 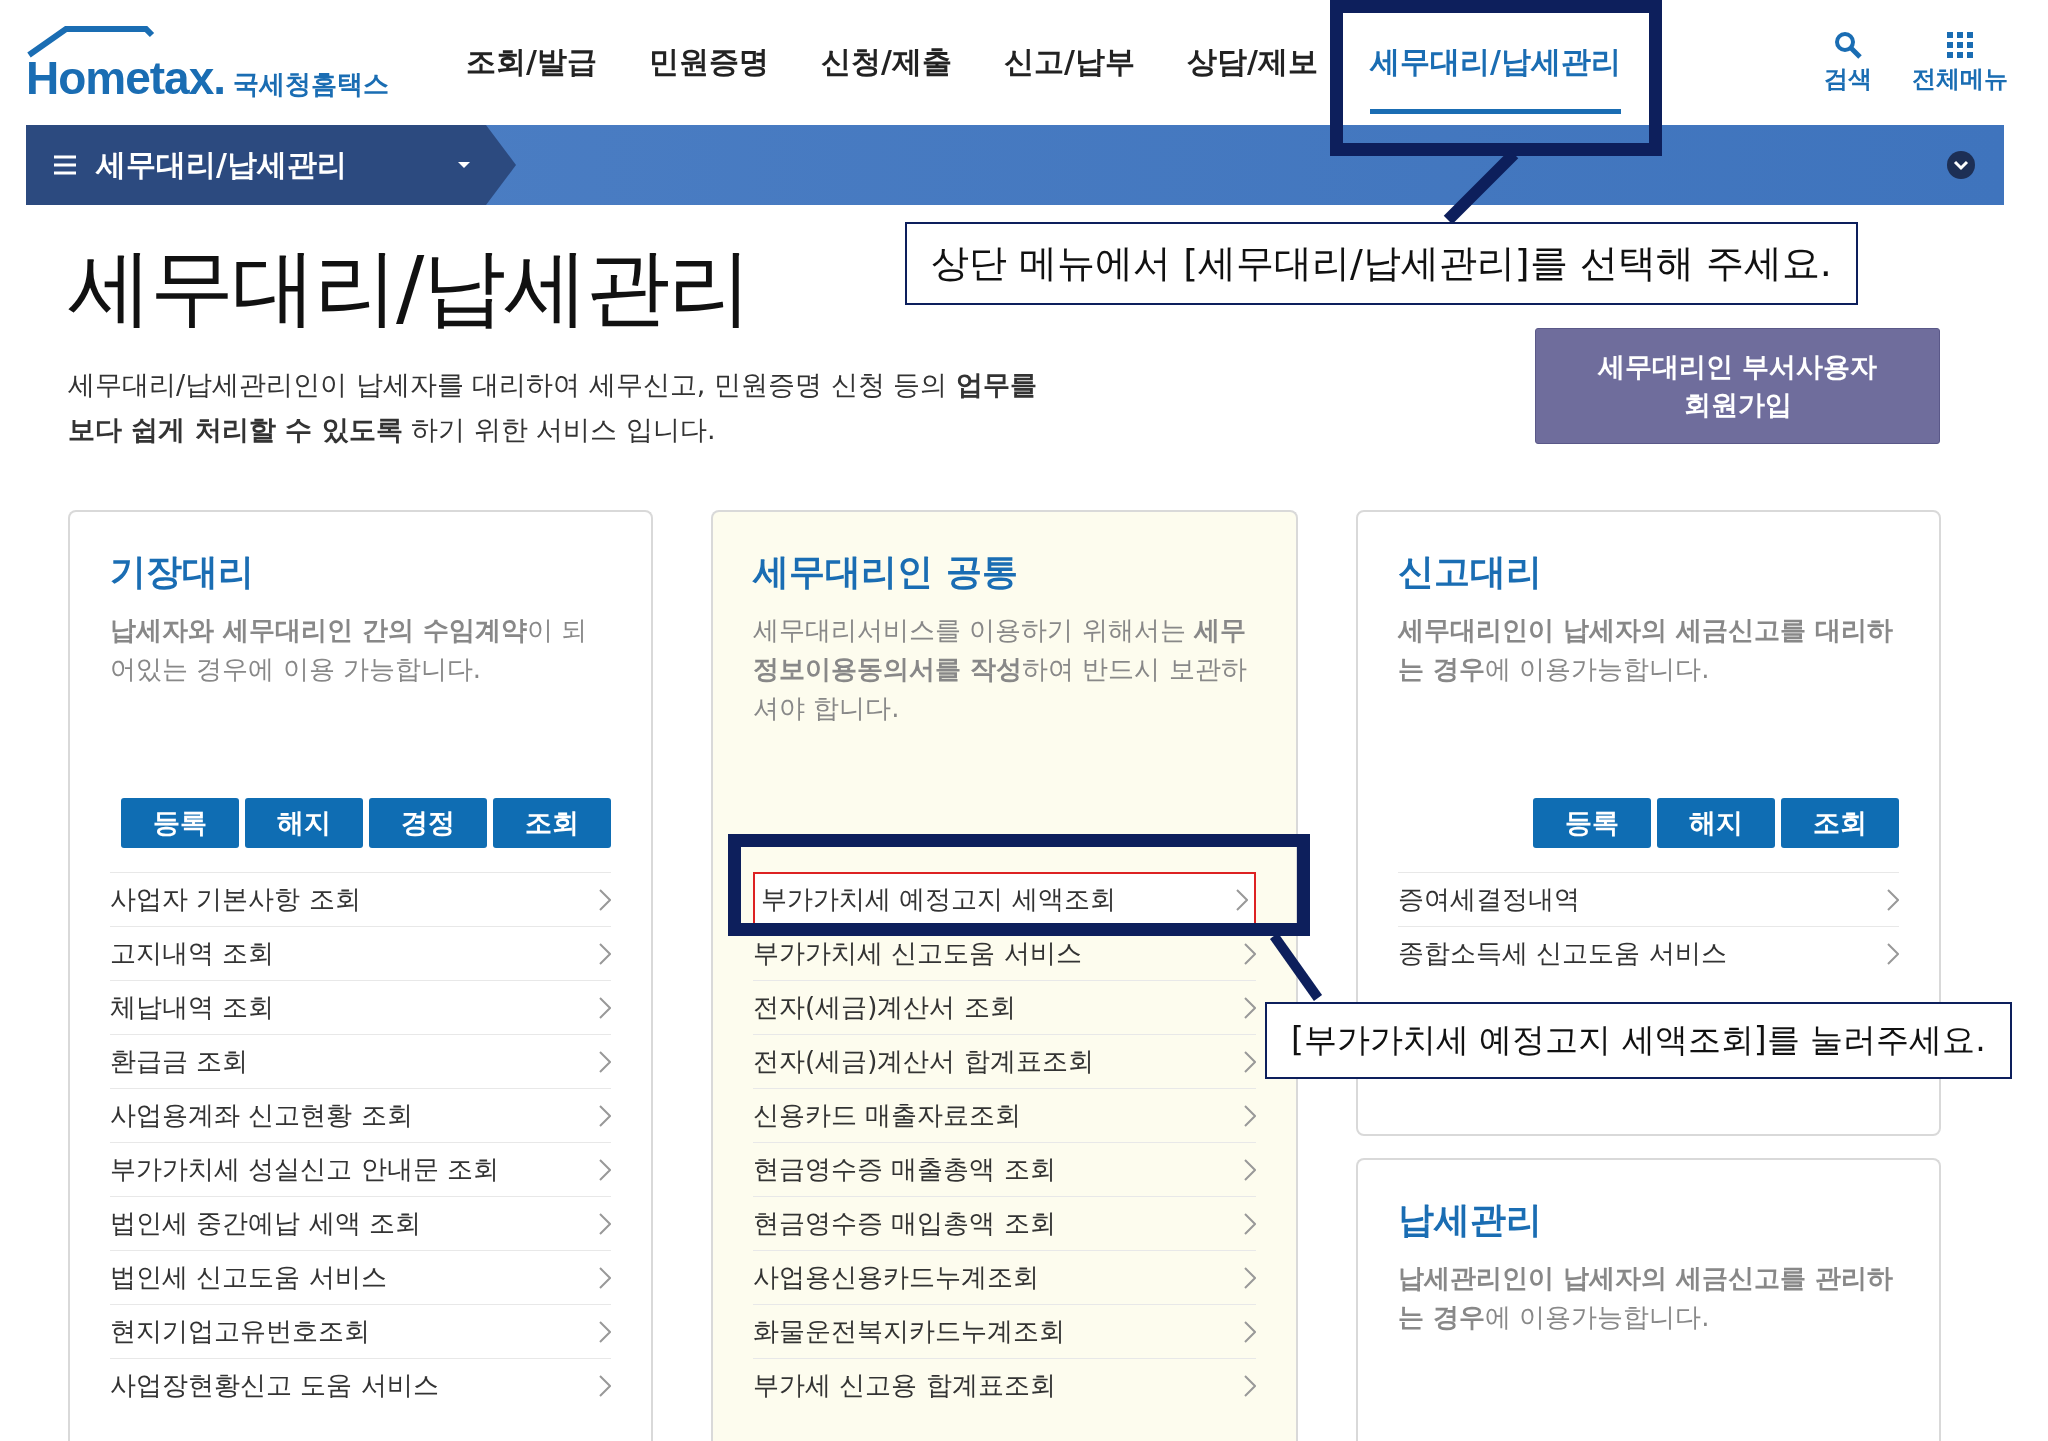 What do you see at coordinates (531, 62) in the screenshot?
I see `nav-tab: 조회/발급` at bounding box center [531, 62].